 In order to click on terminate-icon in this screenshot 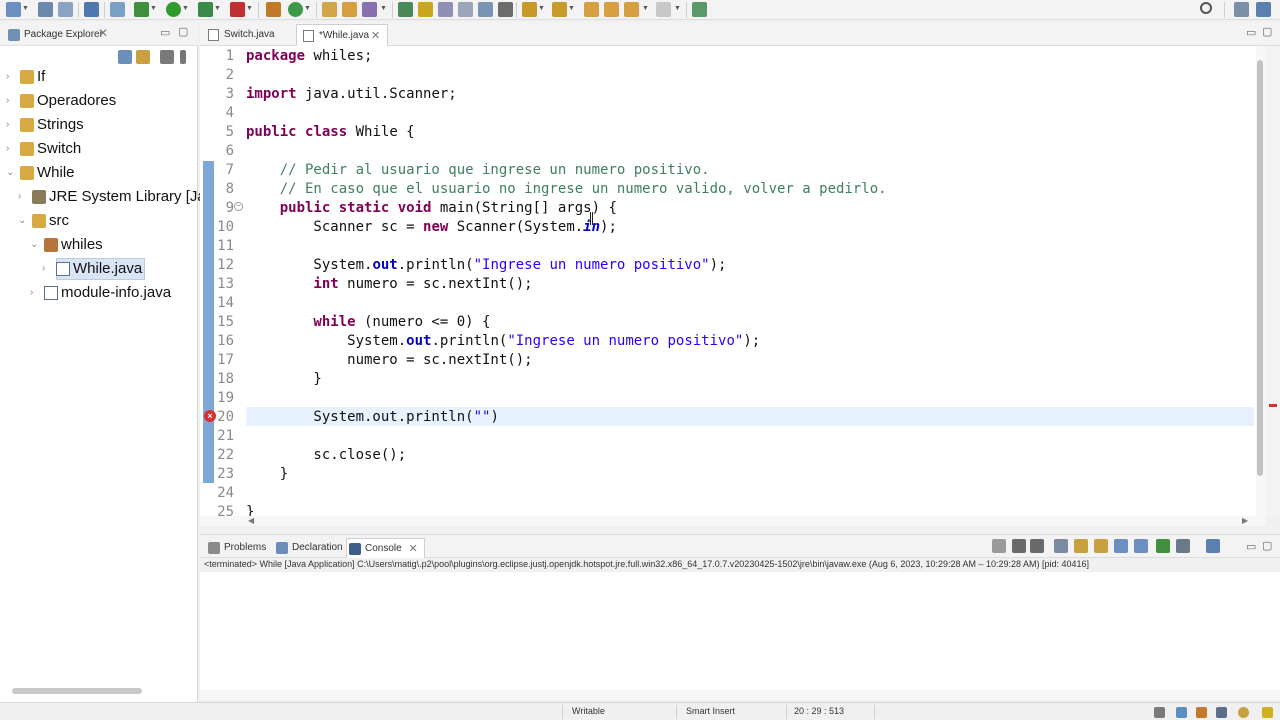, I will do `click(999, 546)`.